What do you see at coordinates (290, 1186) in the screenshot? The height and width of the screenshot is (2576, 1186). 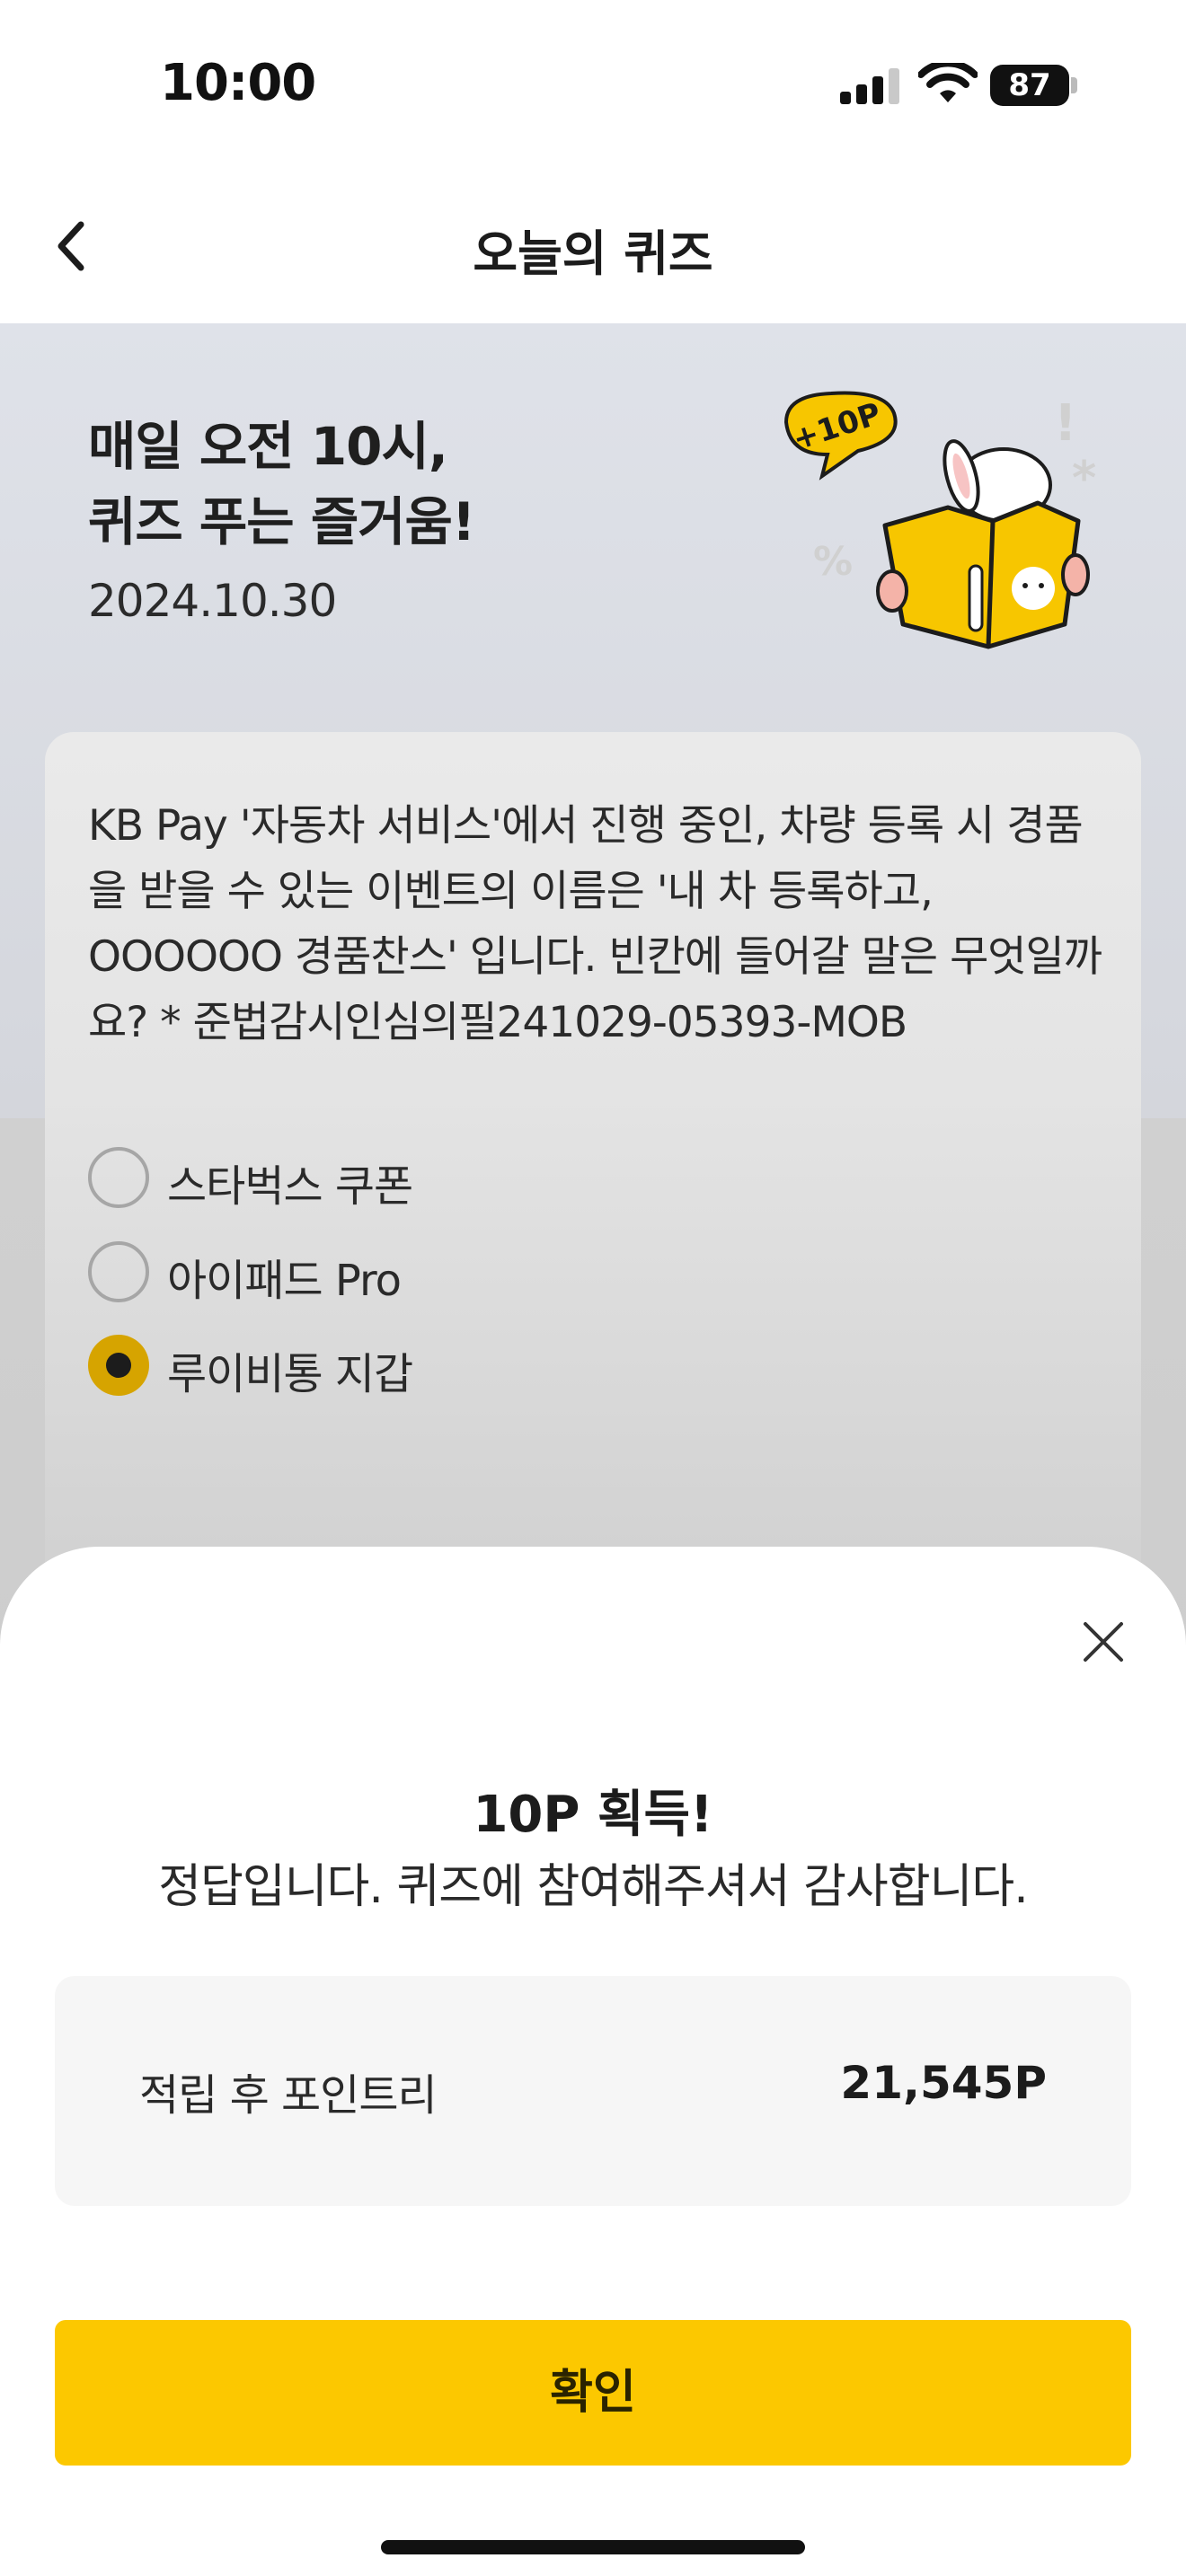 I see `option-label: 스타벅스 쿠폰` at bounding box center [290, 1186].